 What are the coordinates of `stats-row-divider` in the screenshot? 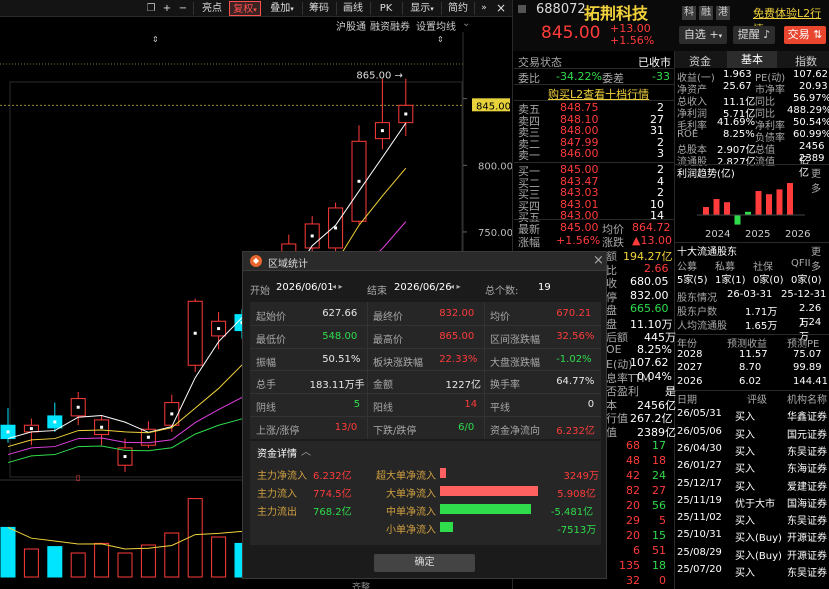 It's located at (425, 416).